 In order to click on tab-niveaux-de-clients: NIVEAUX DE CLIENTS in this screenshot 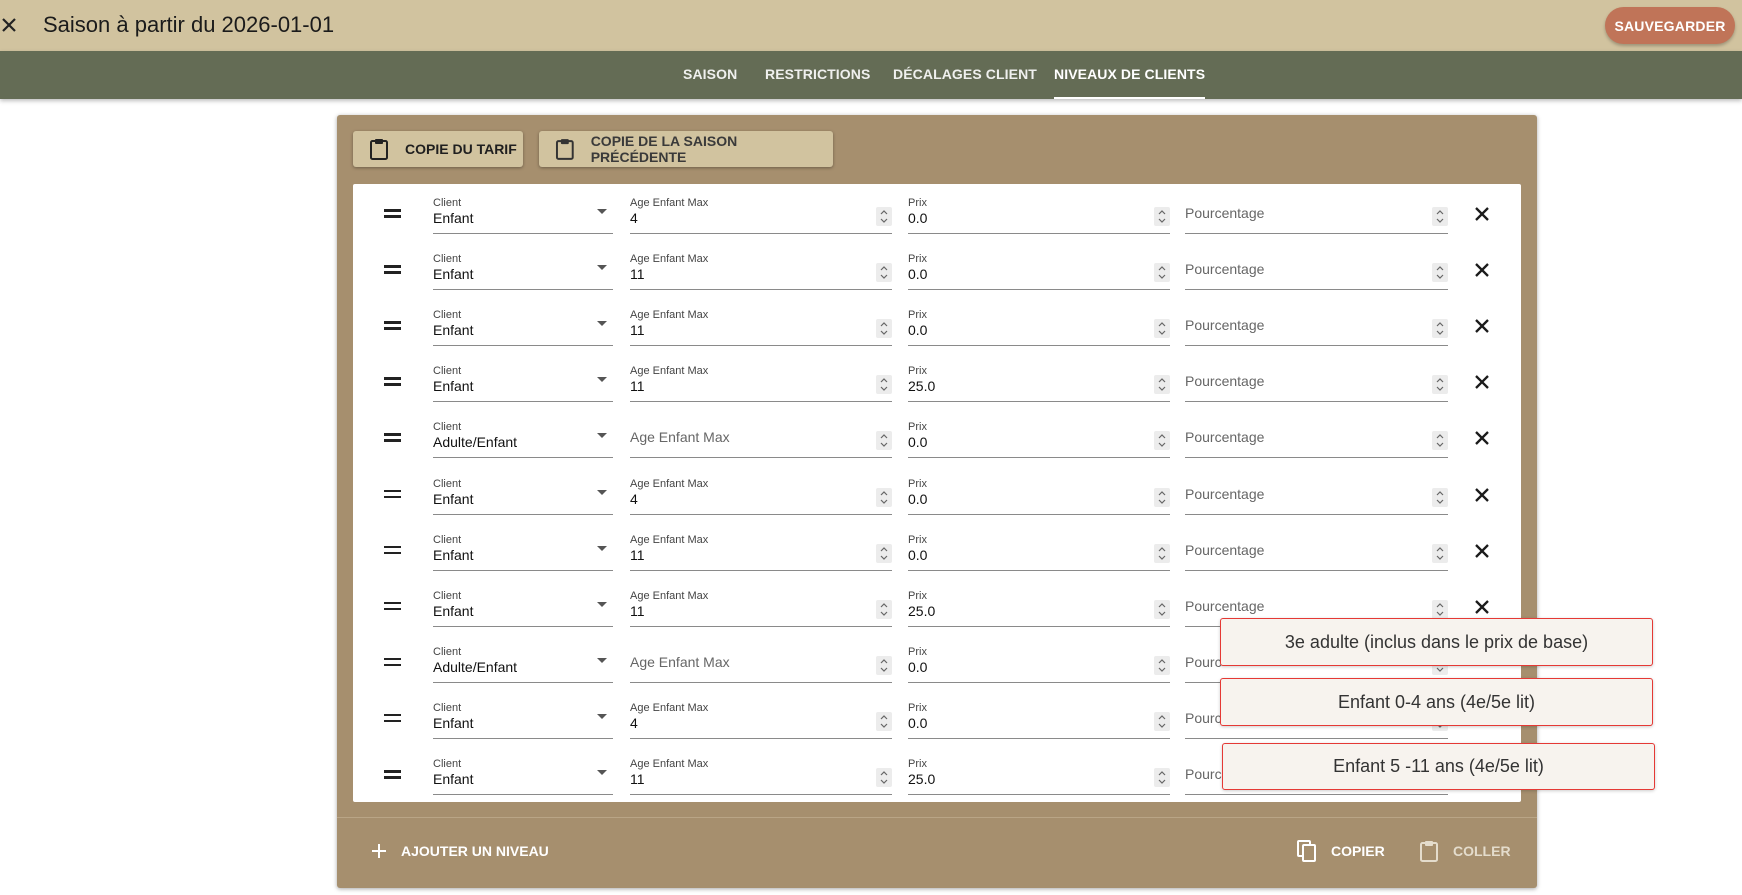, I will do `click(1130, 75)`.